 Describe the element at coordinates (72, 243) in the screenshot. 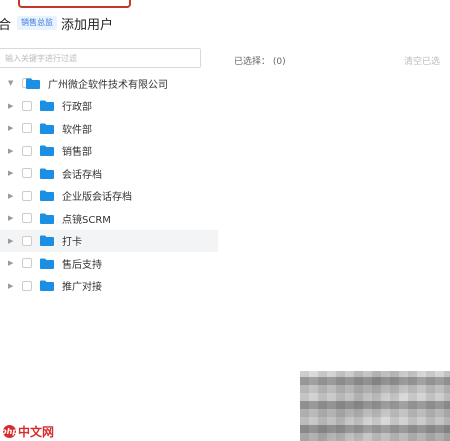

I see `tree-node-label: 打卡` at that location.